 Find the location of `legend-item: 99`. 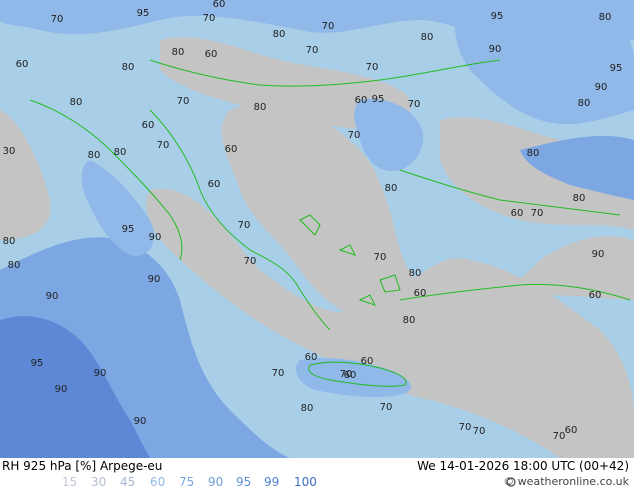

legend-item: 99 is located at coordinates (272, 482).